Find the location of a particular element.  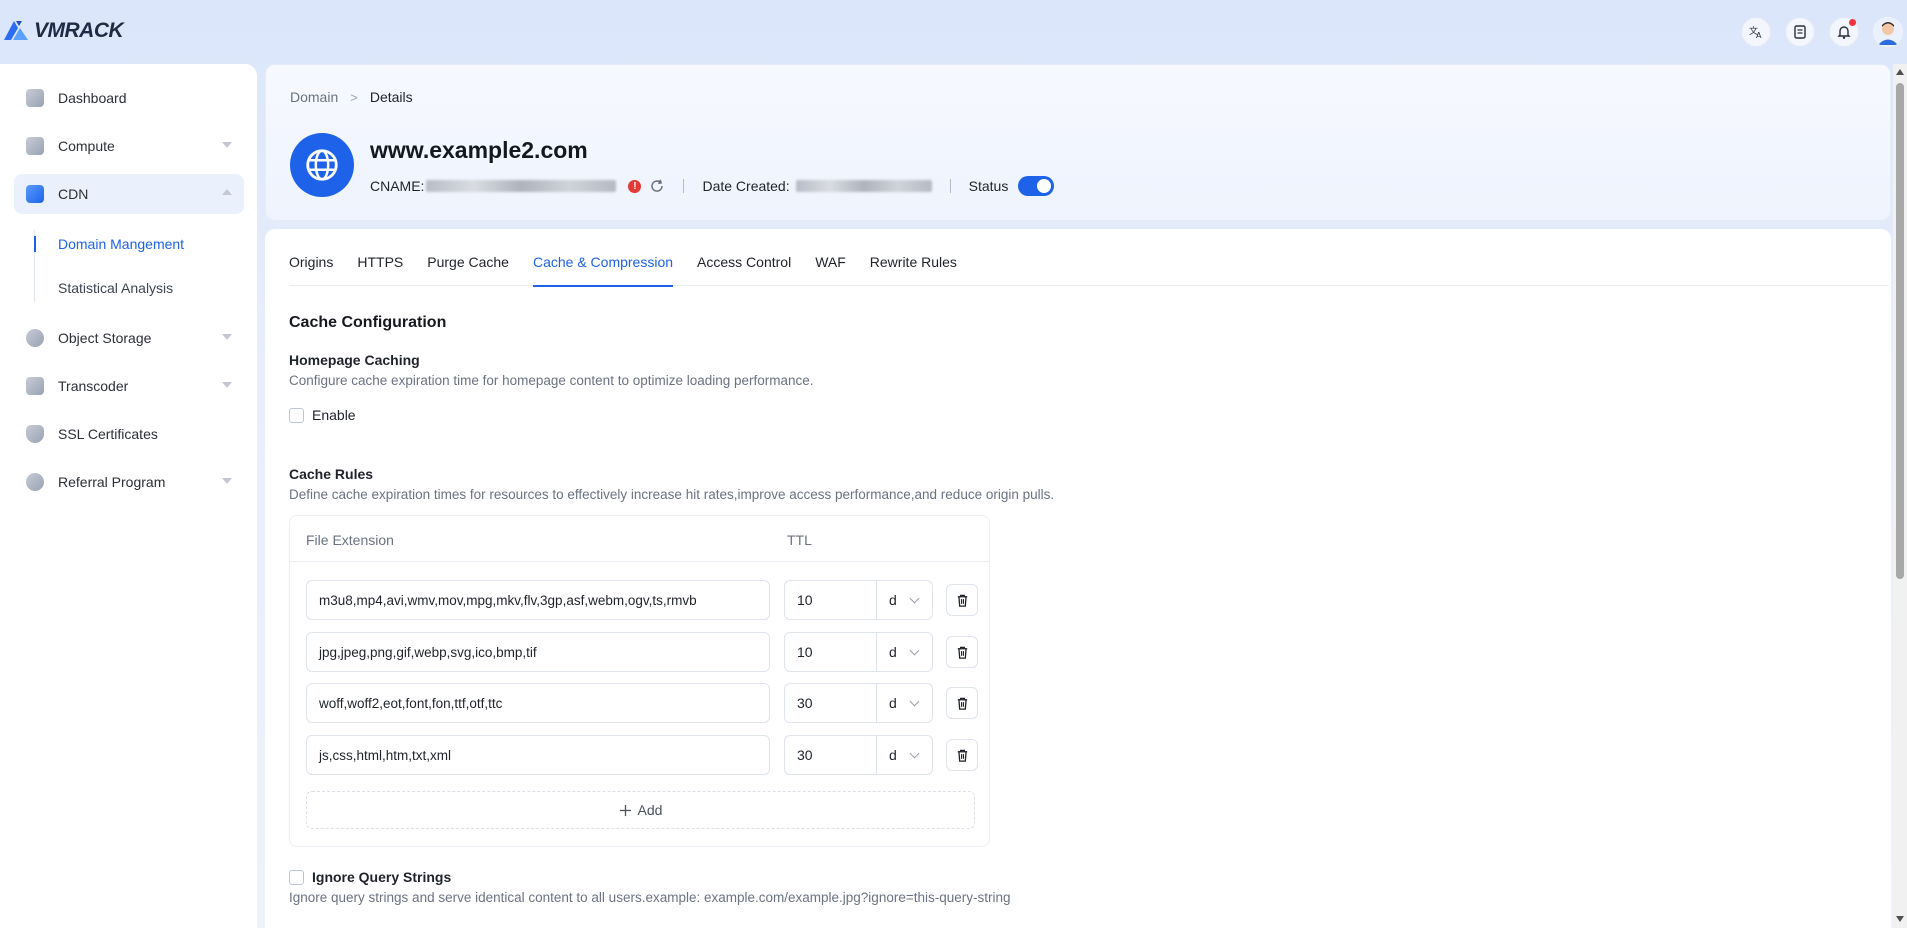

sidebar-item-domain-management: Domain Mangement is located at coordinates (145, 244).